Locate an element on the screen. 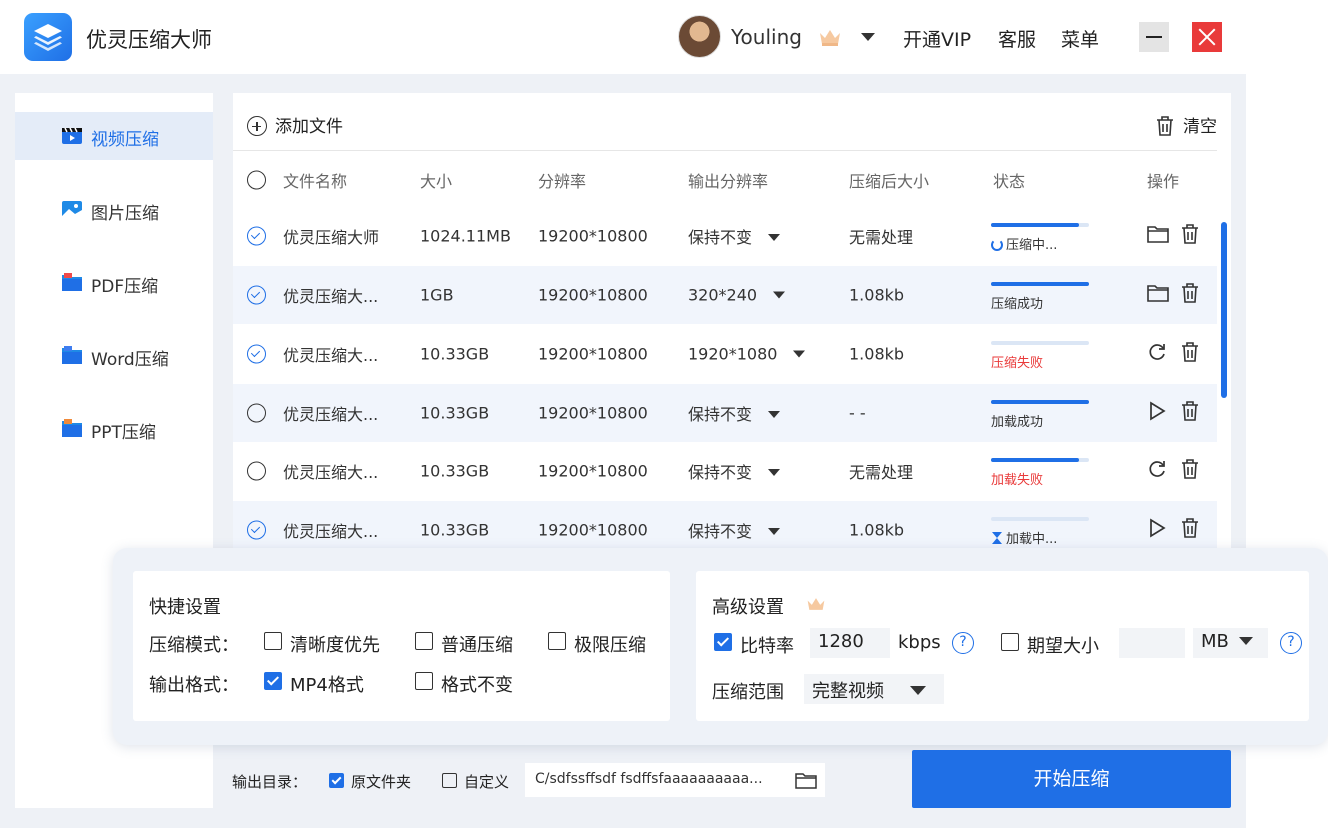 Image resolution: width=1328 pixels, height=828 pixels. sidebar-item-word: Word压缩 is located at coordinates (114, 356).